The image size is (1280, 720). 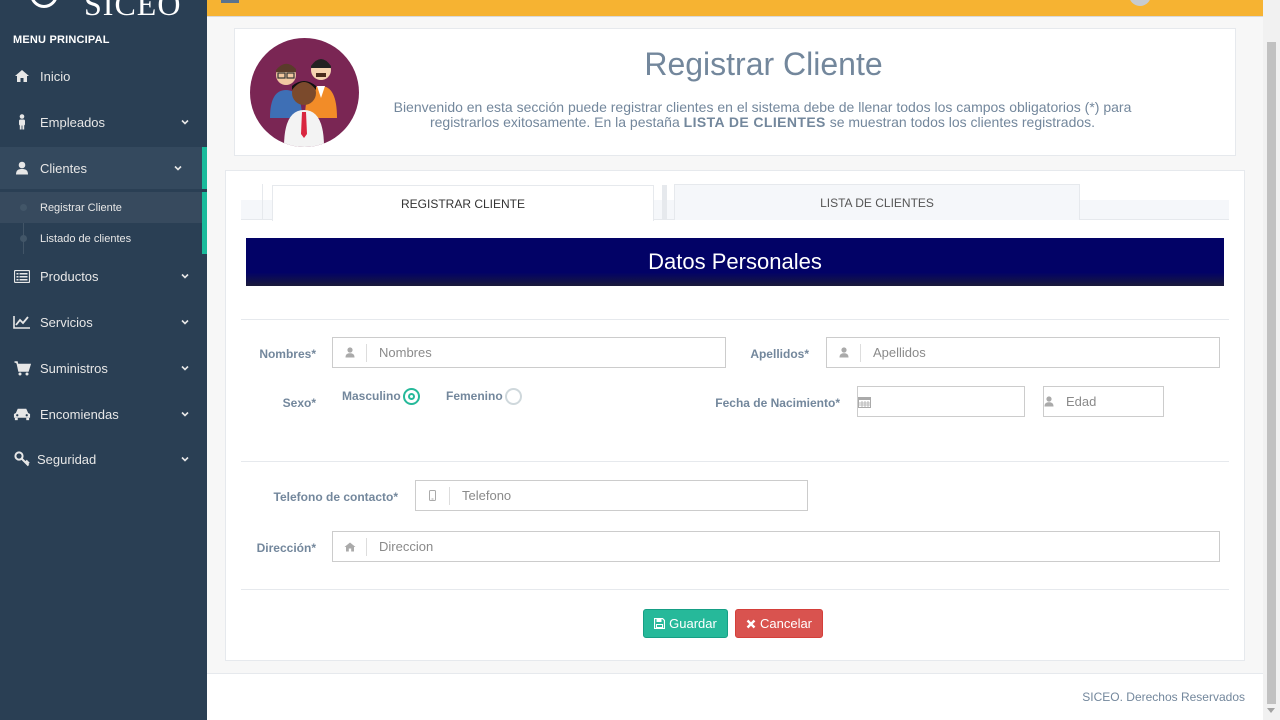 I want to click on menu-toggle-icon, so click(x=230, y=1).